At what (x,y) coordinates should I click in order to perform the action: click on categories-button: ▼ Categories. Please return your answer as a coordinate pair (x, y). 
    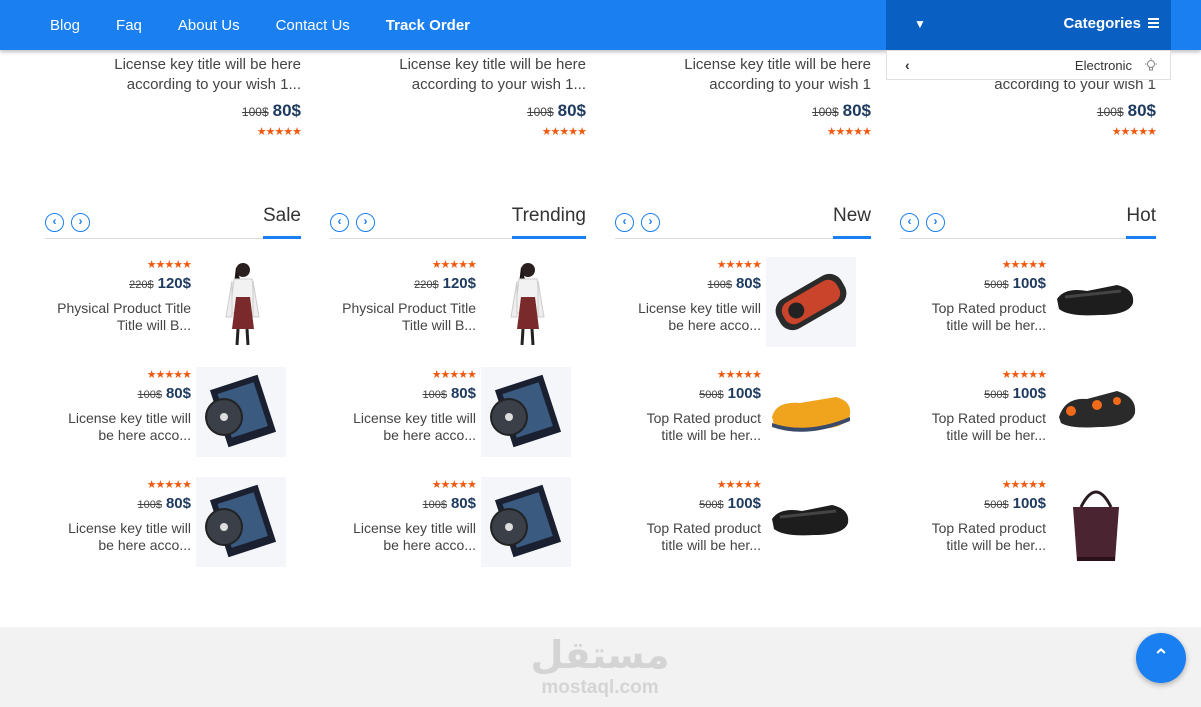
    Looking at the image, I should click on (1028, 25).